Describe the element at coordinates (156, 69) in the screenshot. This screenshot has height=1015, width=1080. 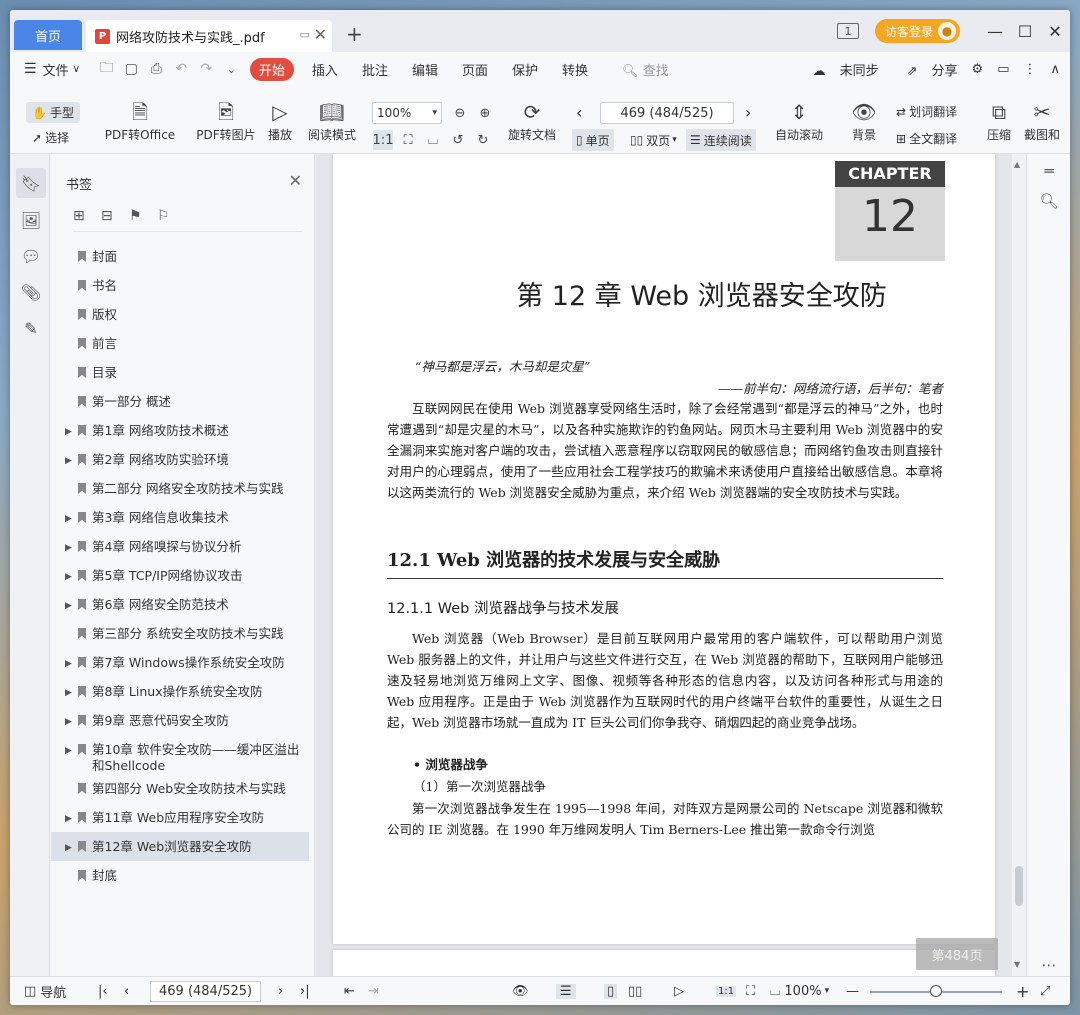
I see `print-icon: ⎙` at that location.